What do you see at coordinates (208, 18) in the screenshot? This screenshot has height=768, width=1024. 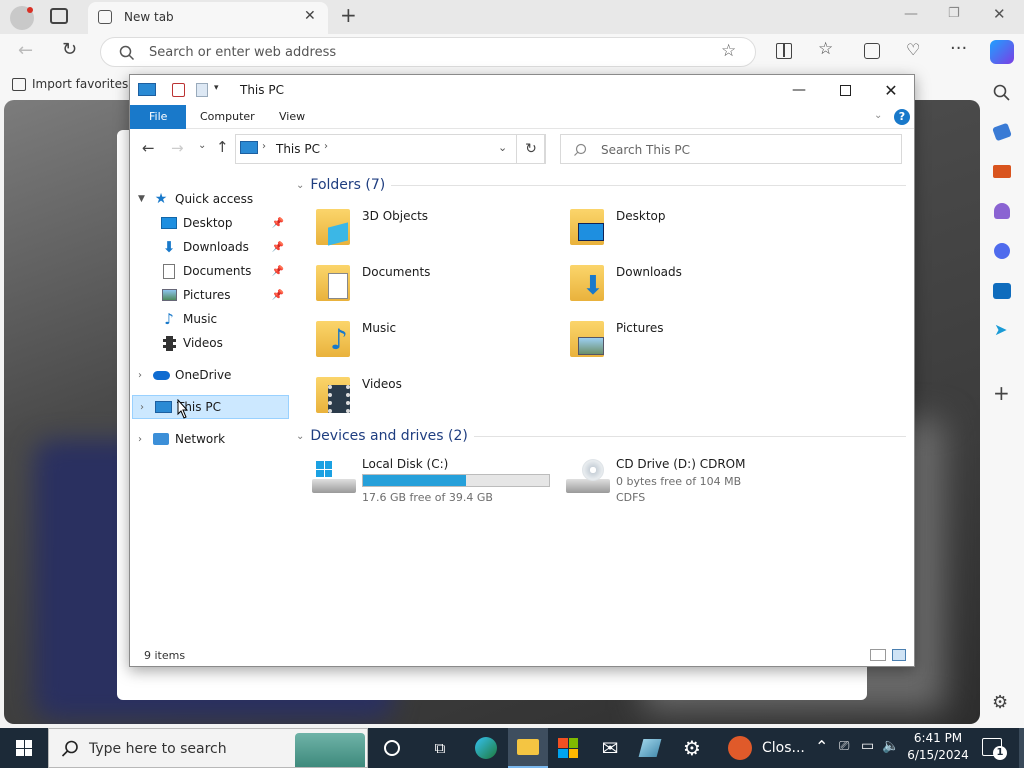 I see `browser-tab: New tab ✕` at bounding box center [208, 18].